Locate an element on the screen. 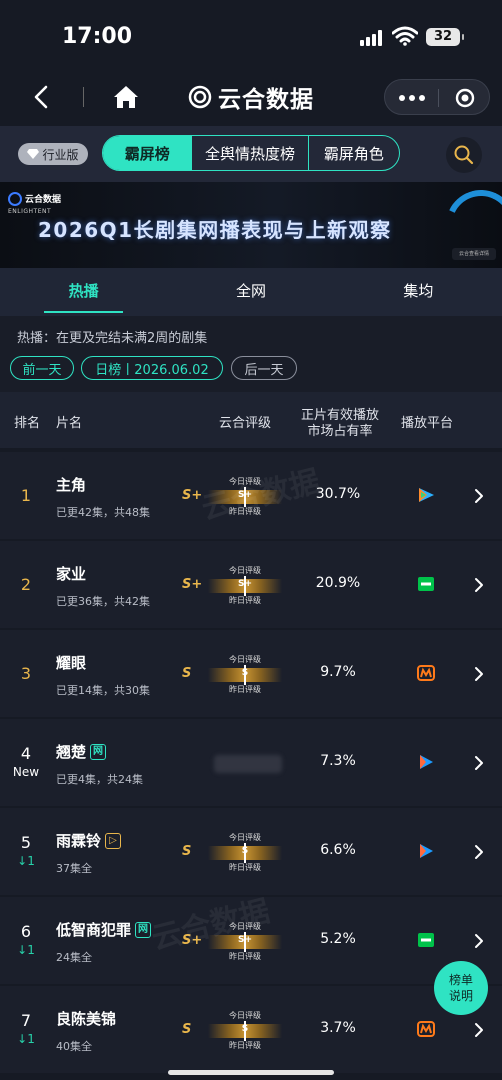 This screenshot has width=502, height=1080. search-button is located at coordinates (464, 155).